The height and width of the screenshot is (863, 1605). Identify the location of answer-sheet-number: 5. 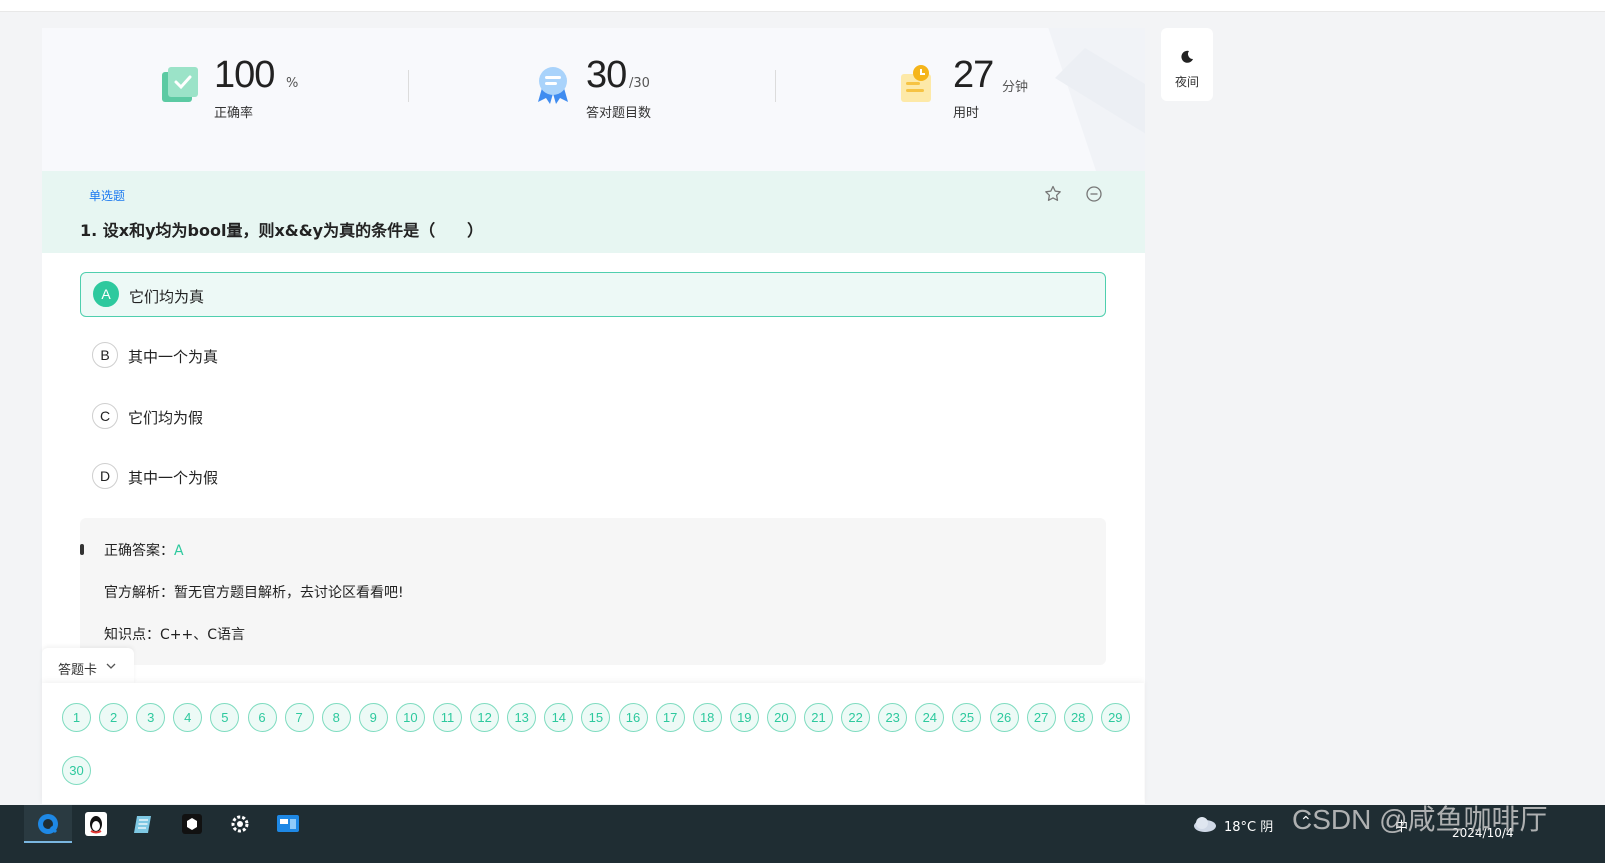
(225, 717).